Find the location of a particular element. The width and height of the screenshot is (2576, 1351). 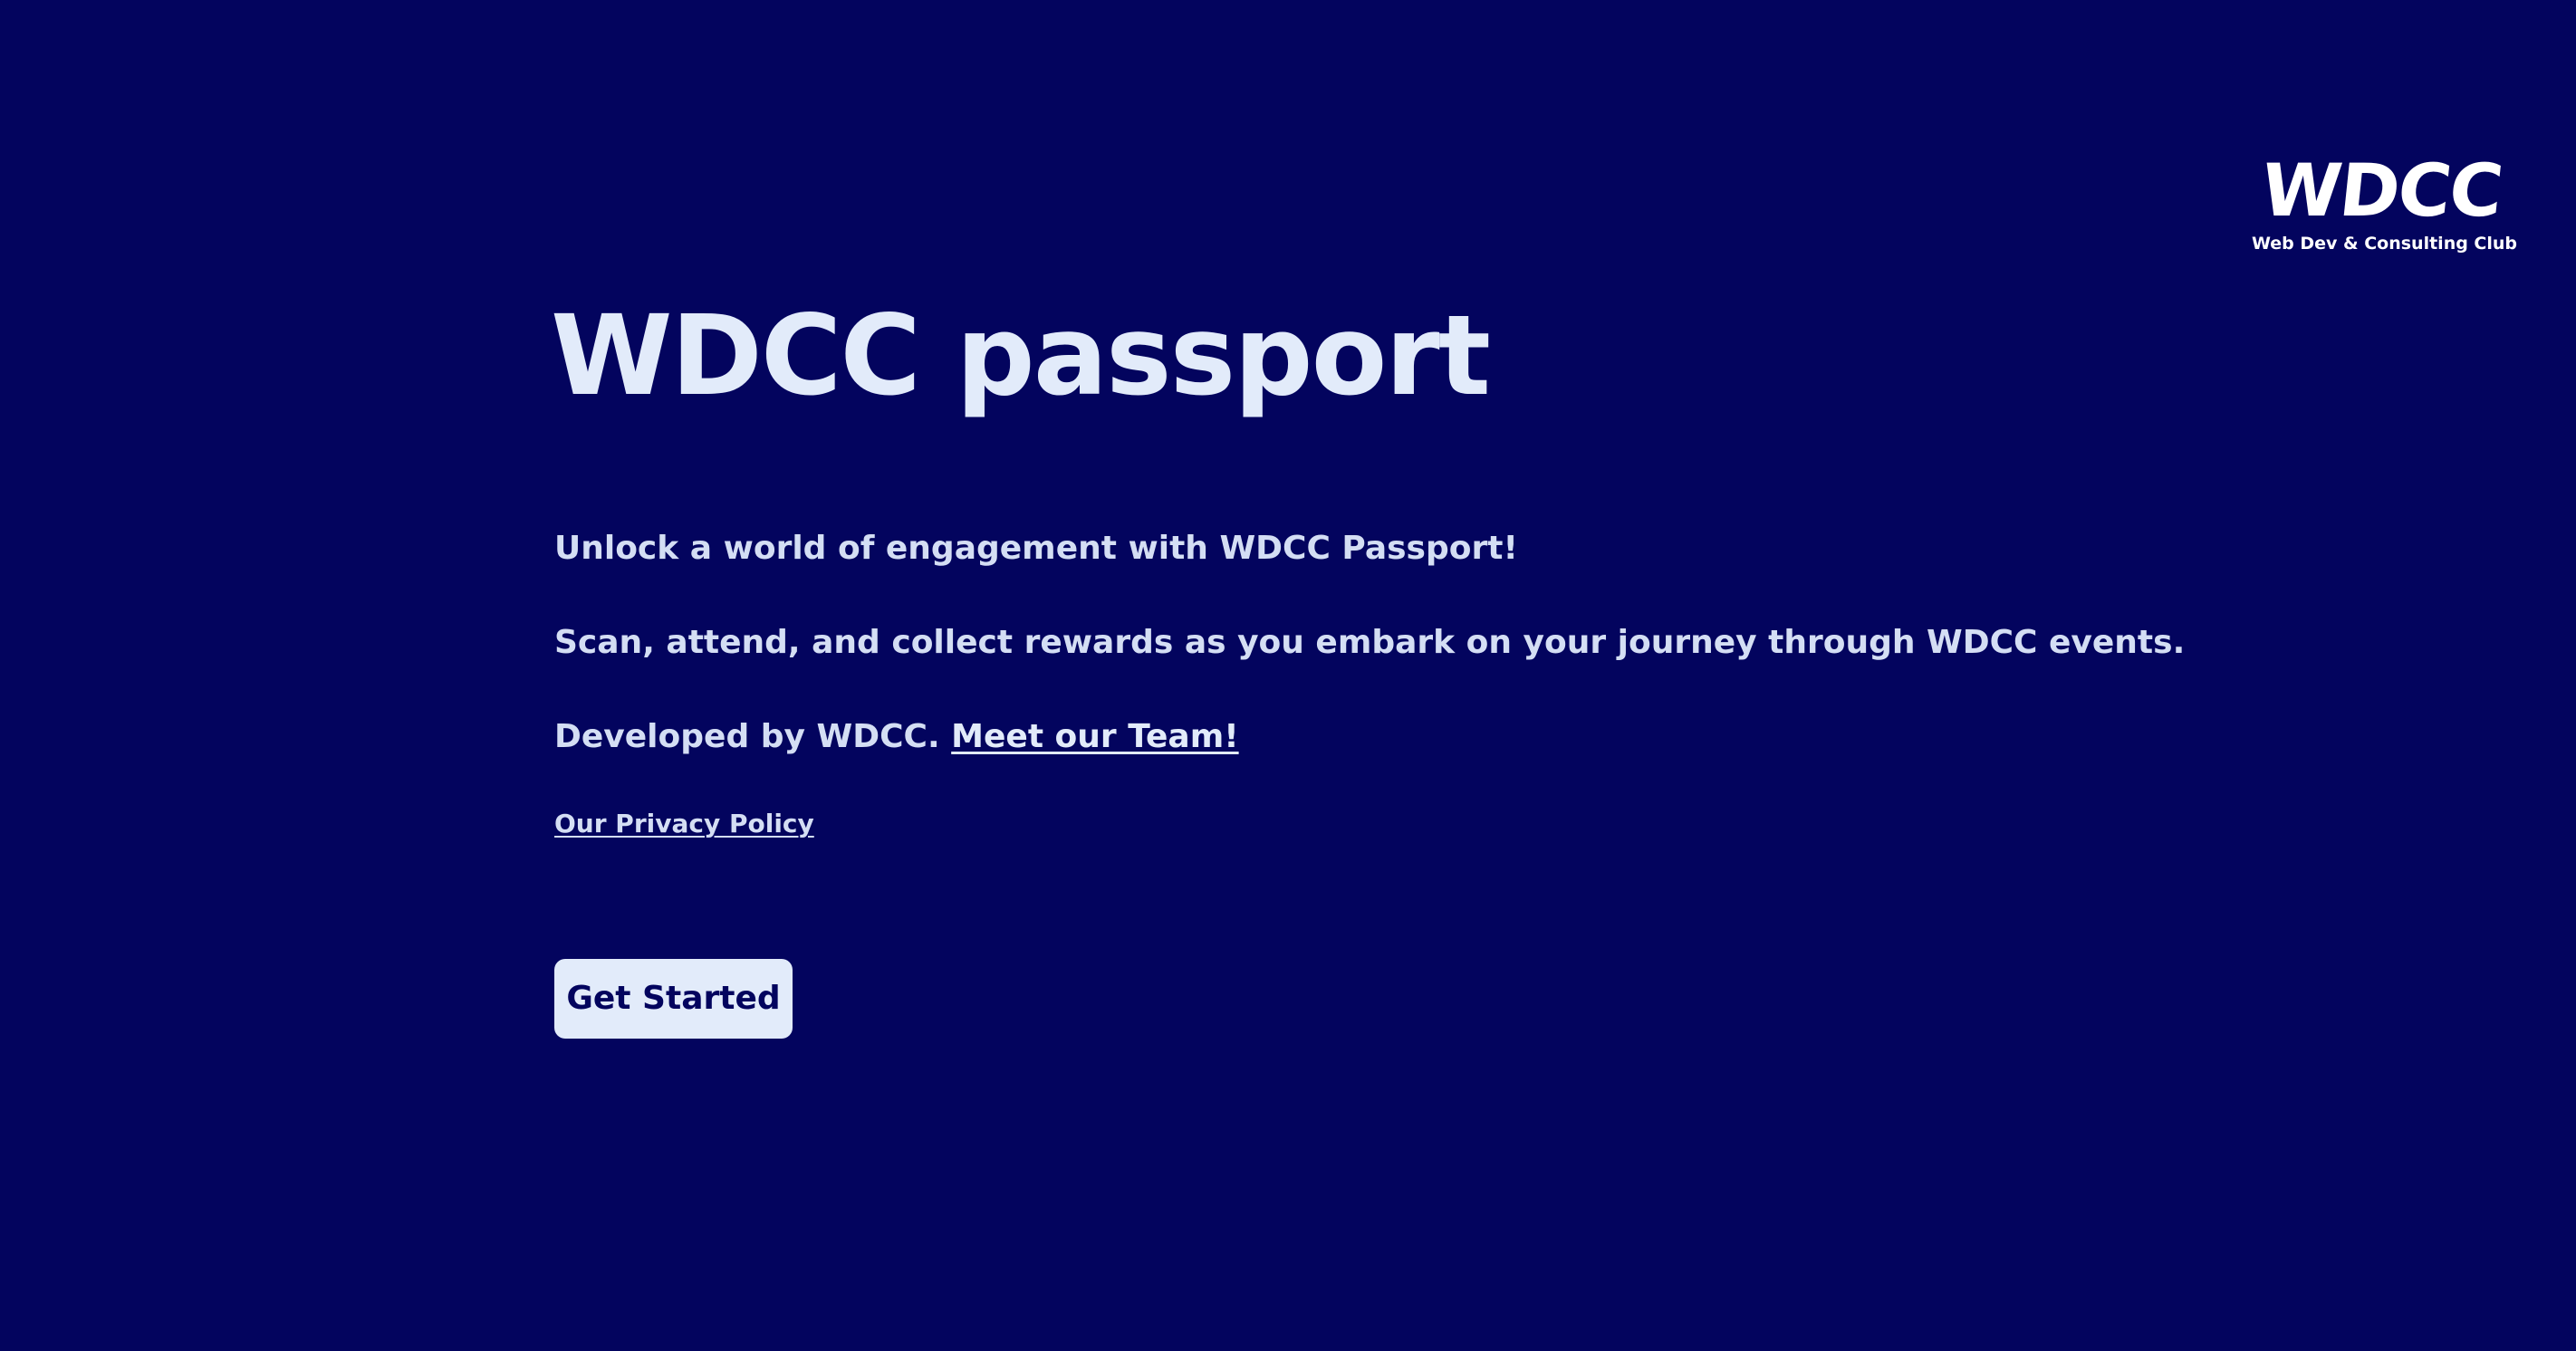

page-title: WDCC passport is located at coordinates (1021, 356).